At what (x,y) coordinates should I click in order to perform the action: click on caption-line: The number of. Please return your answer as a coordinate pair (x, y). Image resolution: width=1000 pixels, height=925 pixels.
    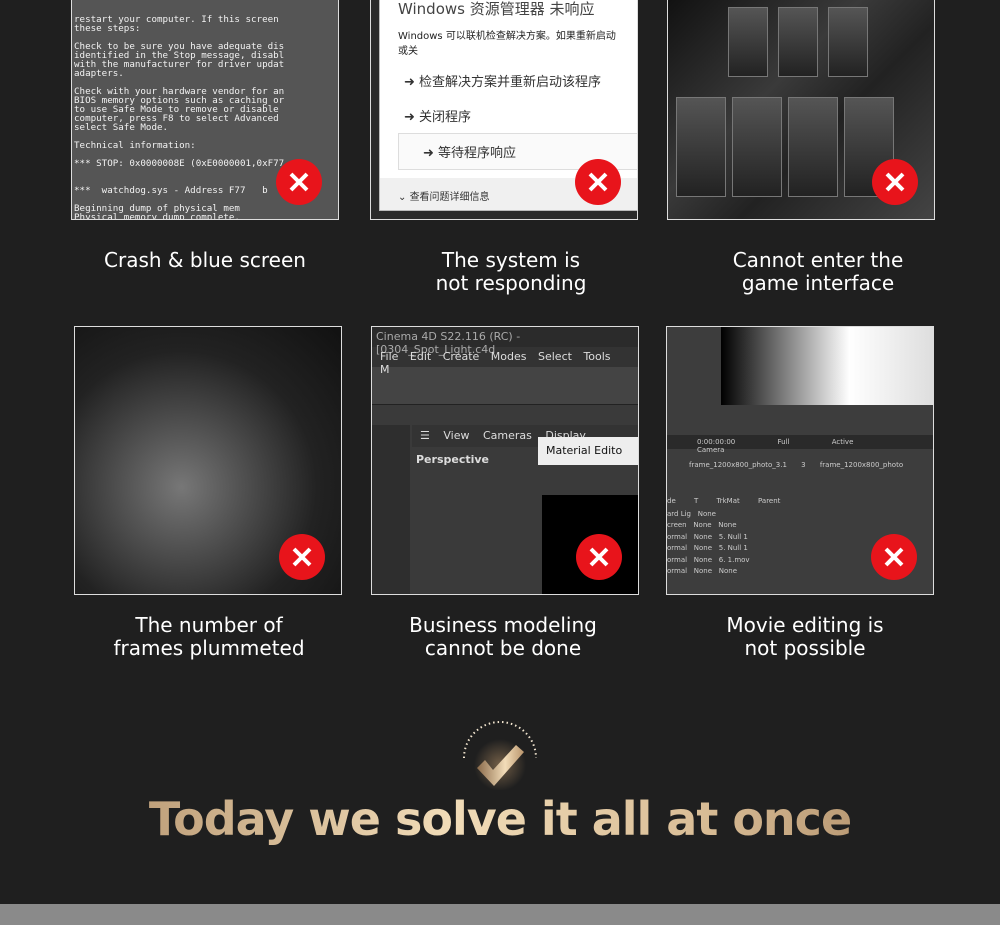
    Looking at the image, I should click on (209, 625).